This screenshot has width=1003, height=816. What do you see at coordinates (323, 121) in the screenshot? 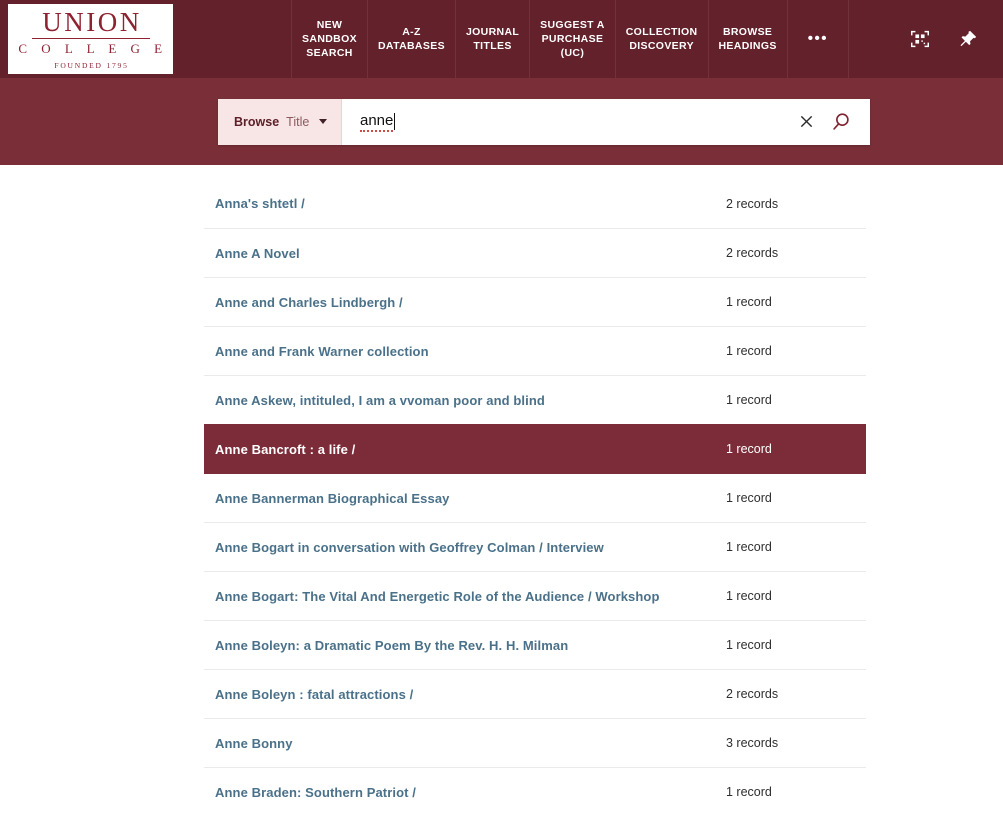
I see `chevron-down-icon` at bounding box center [323, 121].